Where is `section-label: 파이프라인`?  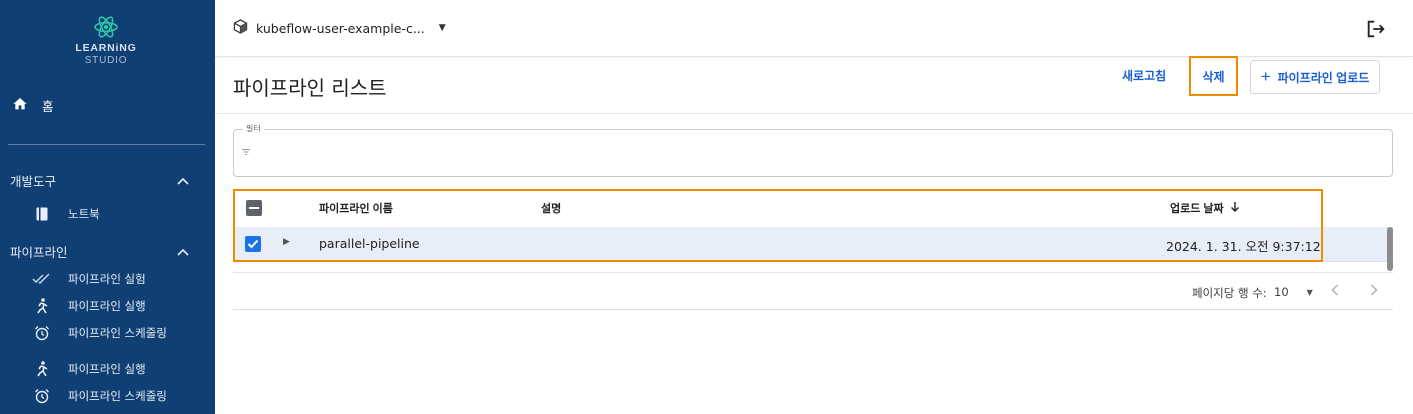 section-label: 파이프라인 is located at coordinates (39, 252).